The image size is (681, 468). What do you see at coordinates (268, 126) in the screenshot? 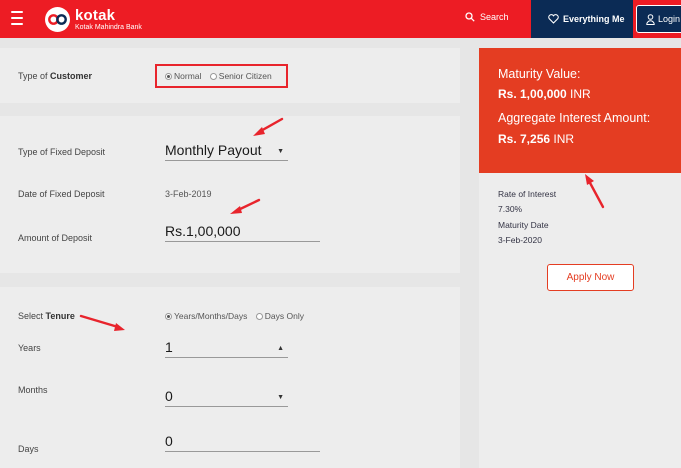
I see `arrow-to-deposit-type-icon` at bounding box center [268, 126].